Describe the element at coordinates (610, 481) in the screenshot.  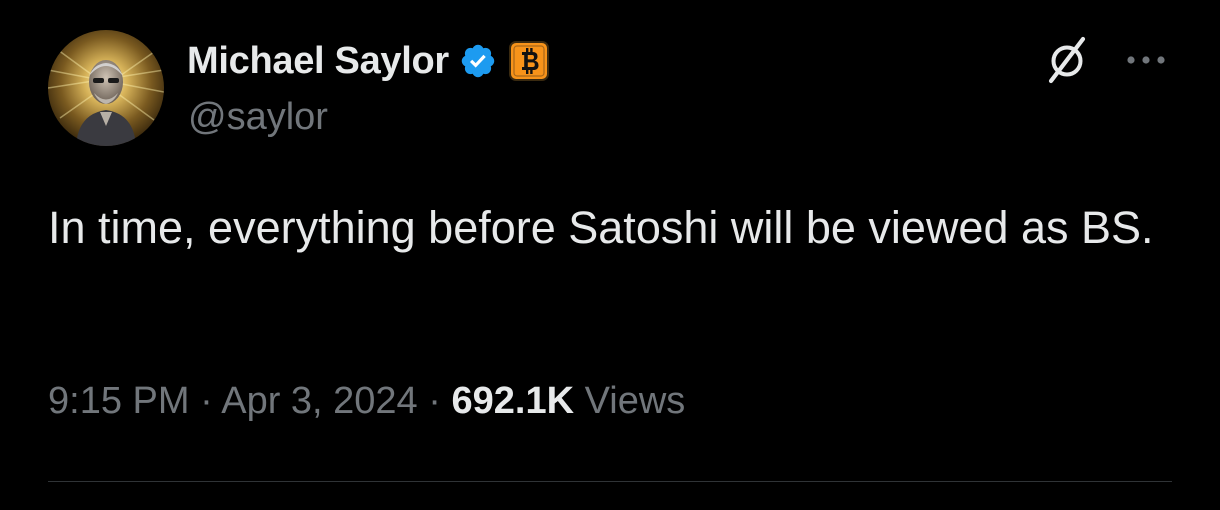
I see `divider` at that location.